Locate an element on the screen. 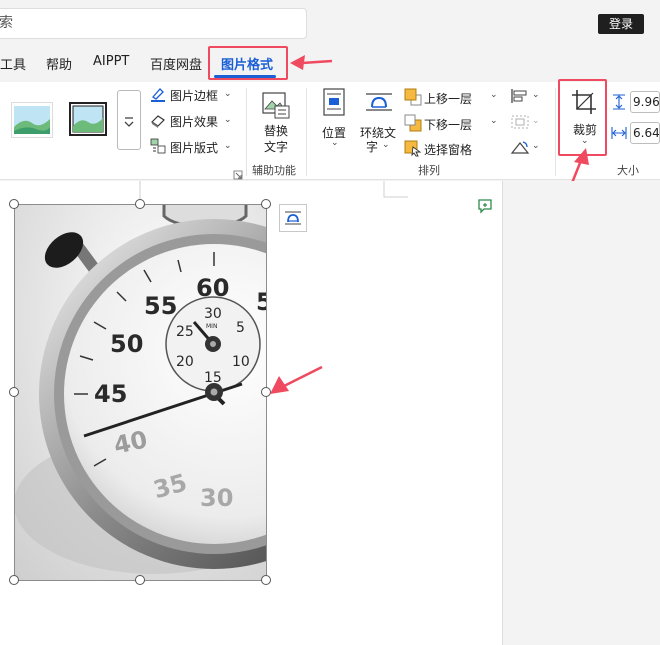  resize-handle-top-right is located at coordinates (266, 204).